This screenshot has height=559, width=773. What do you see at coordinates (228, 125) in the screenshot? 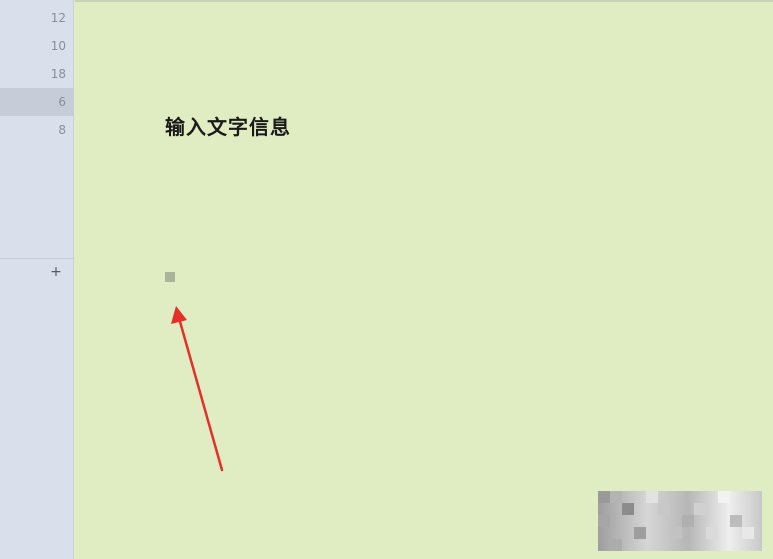
I see `canvas-text: 输入文字信息` at bounding box center [228, 125].